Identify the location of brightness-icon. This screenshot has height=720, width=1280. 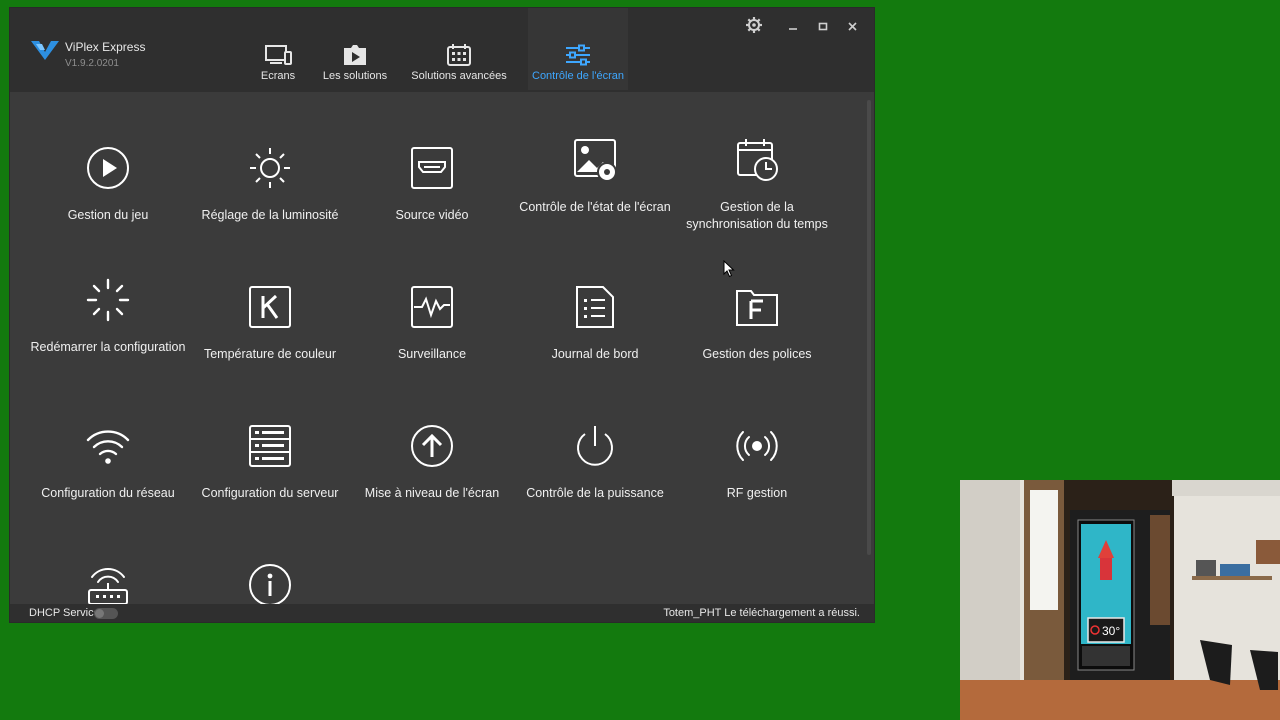
(270, 168).